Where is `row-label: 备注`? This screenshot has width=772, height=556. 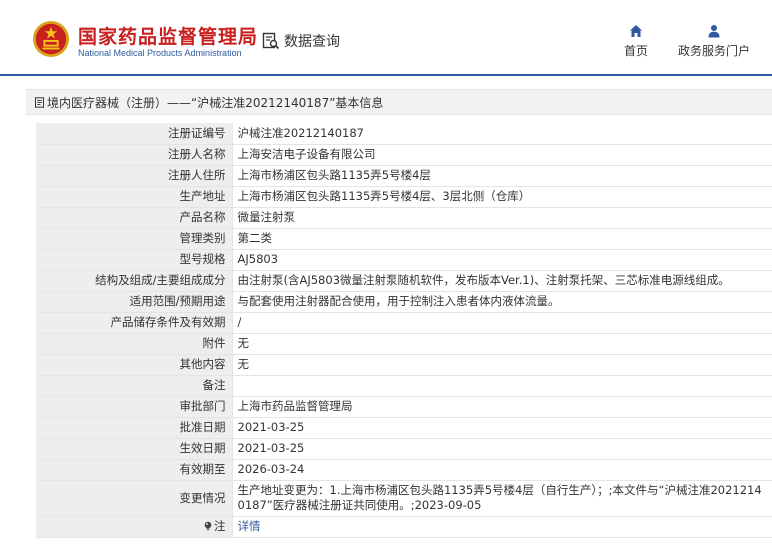 row-label: 备注 is located at coordinates (134, 386).